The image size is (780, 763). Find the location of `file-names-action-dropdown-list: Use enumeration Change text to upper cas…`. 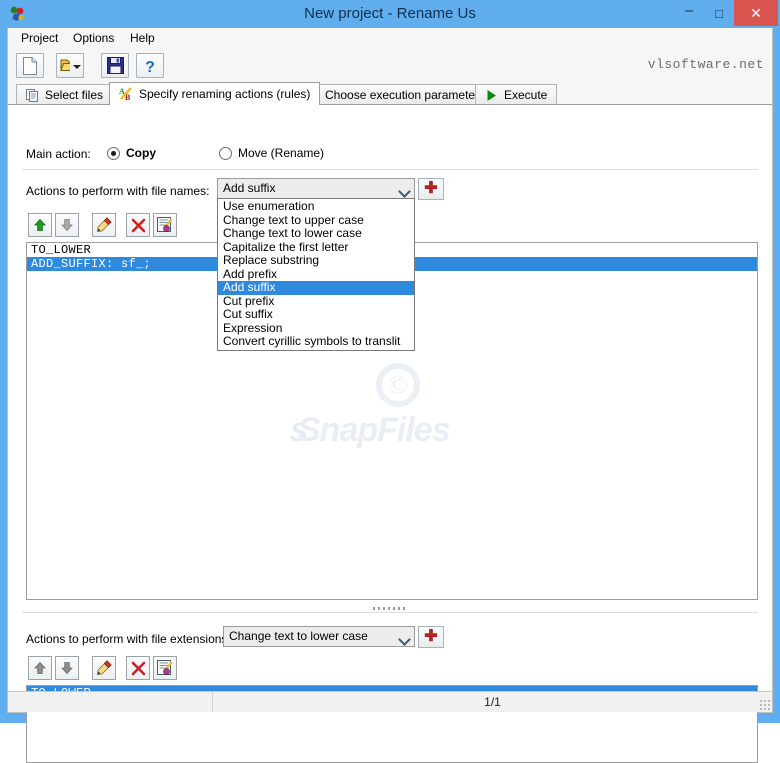

file-names-action-dropdown-list: Use enumeration Change text to upper cas… is located at coordinates (316, 274).